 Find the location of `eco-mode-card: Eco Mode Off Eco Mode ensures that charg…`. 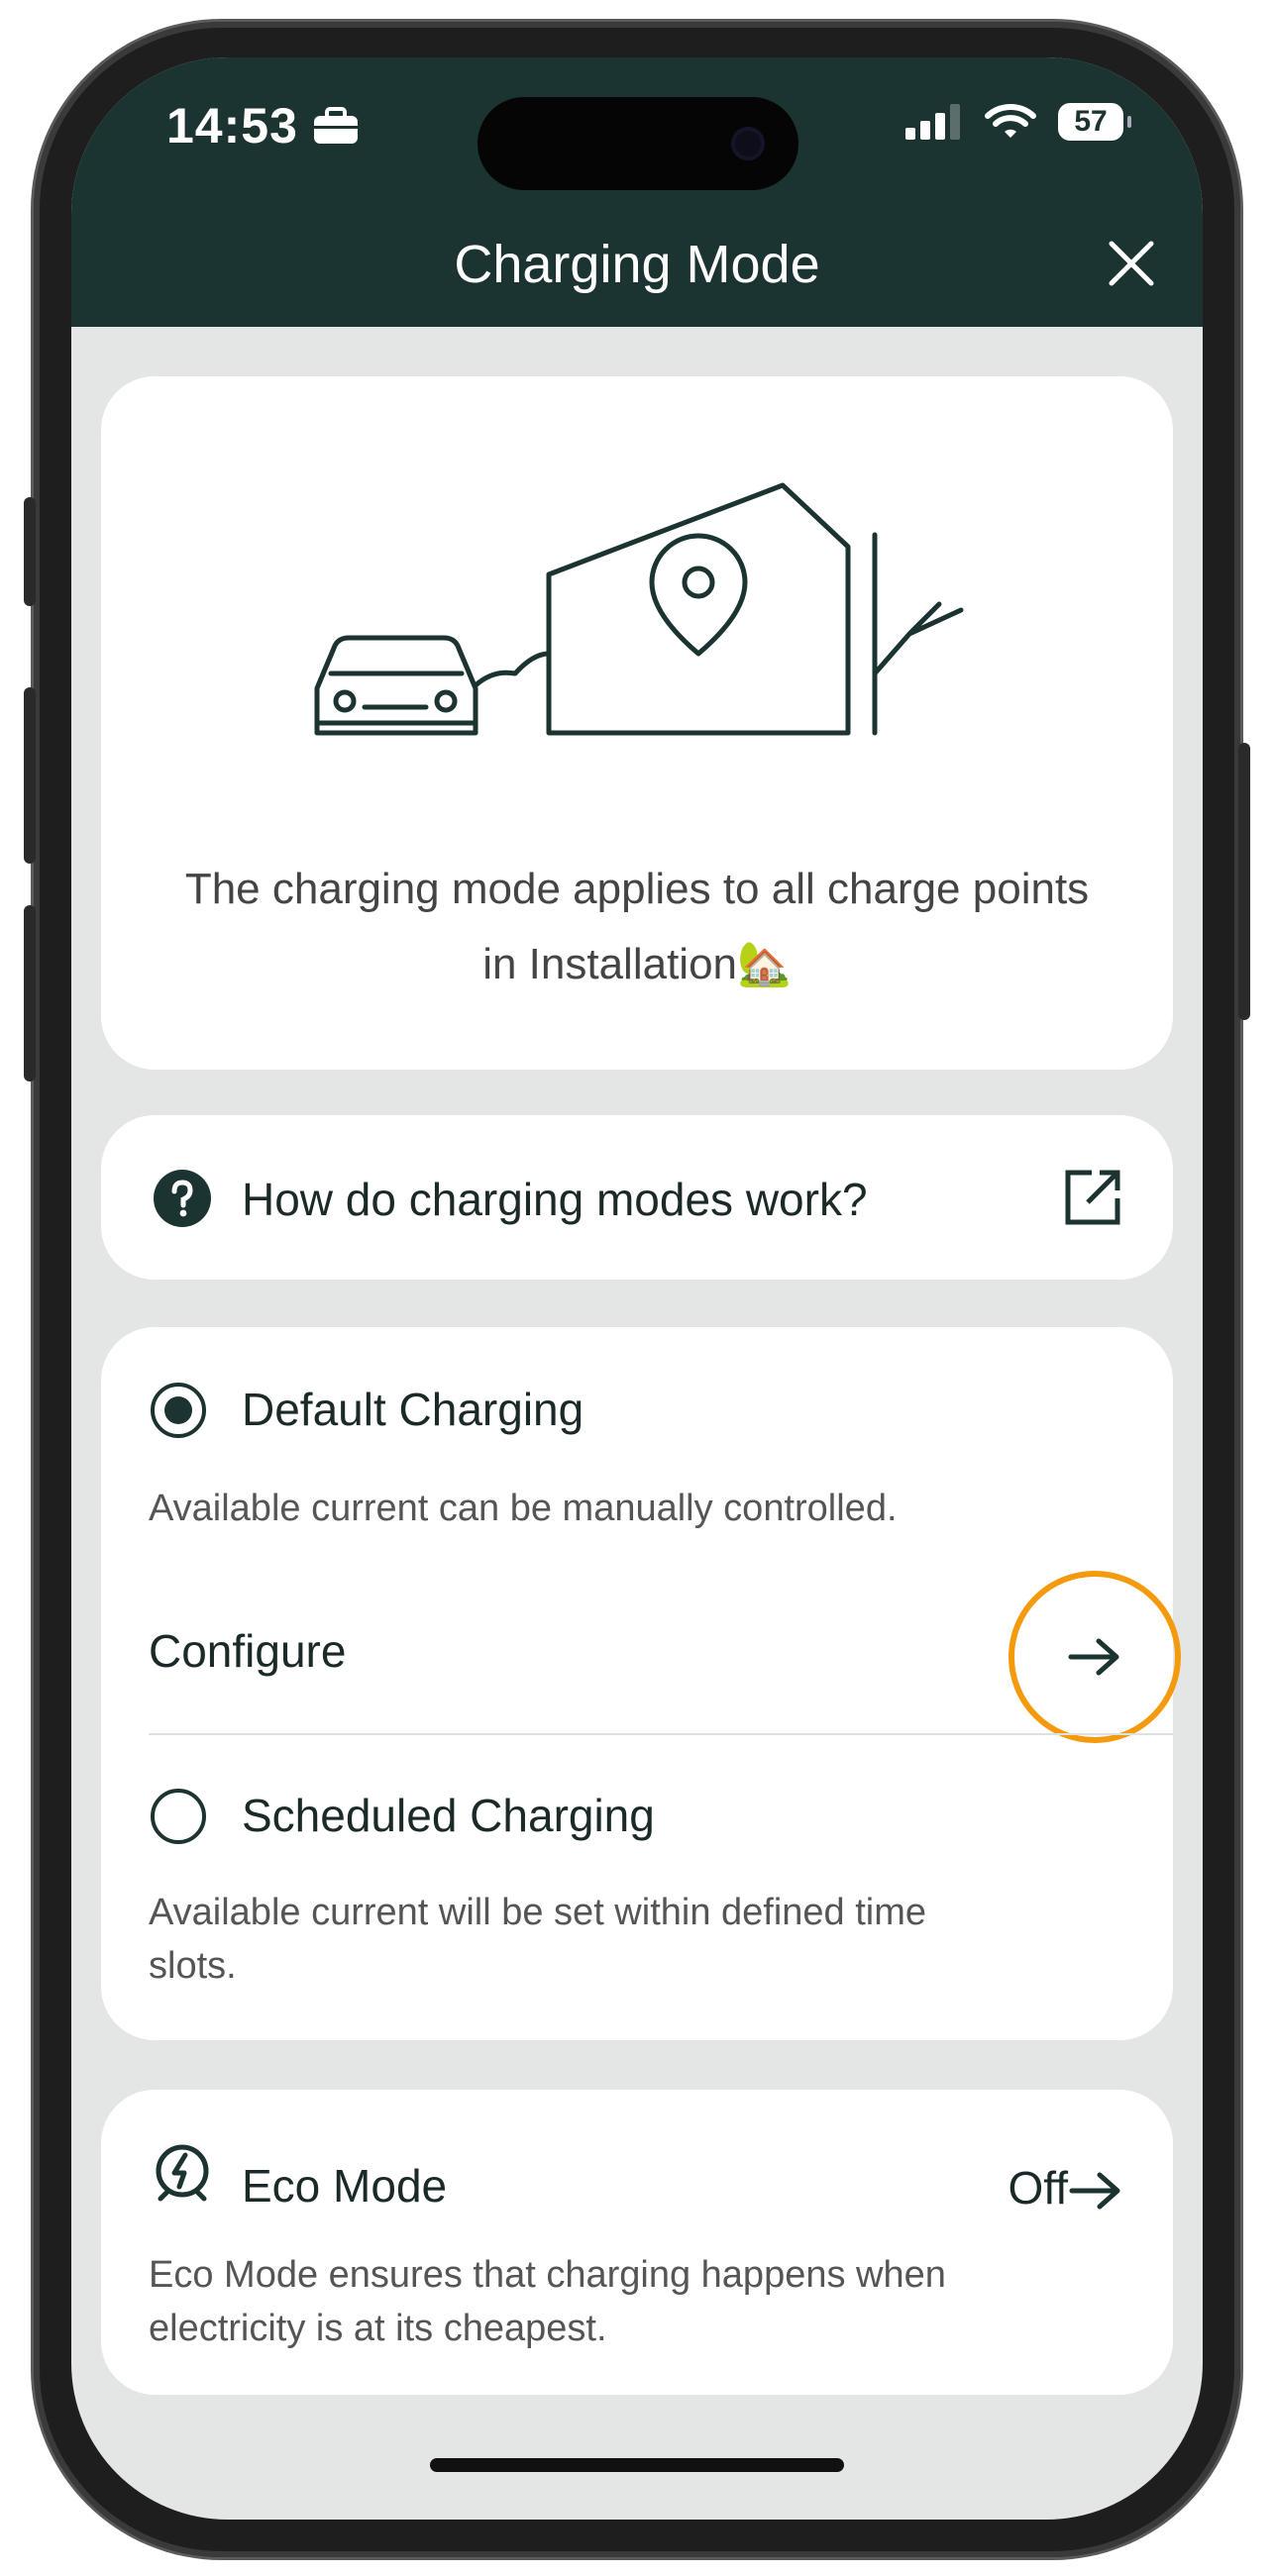

eco-mode-card: Eco Mode Off Eco Mode ensures that charg… is located at coordinates (637, 2242).